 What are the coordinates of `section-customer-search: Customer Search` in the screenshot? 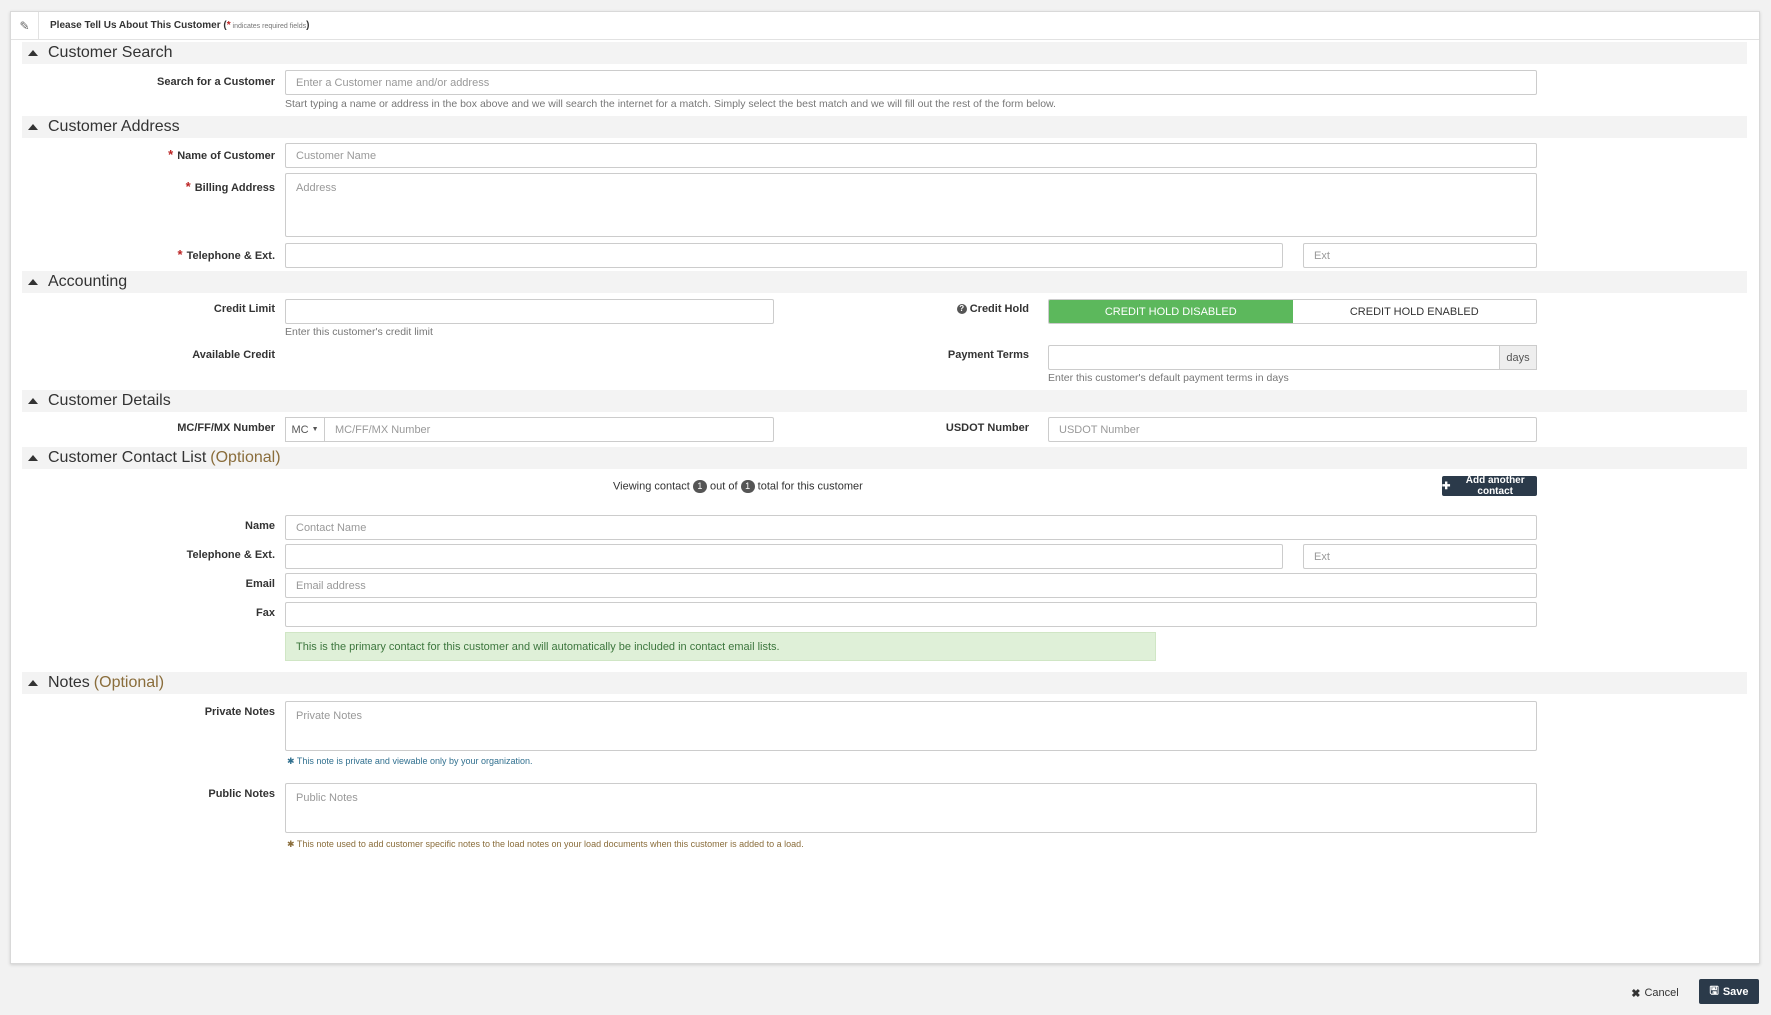 It's located at (884, 53).